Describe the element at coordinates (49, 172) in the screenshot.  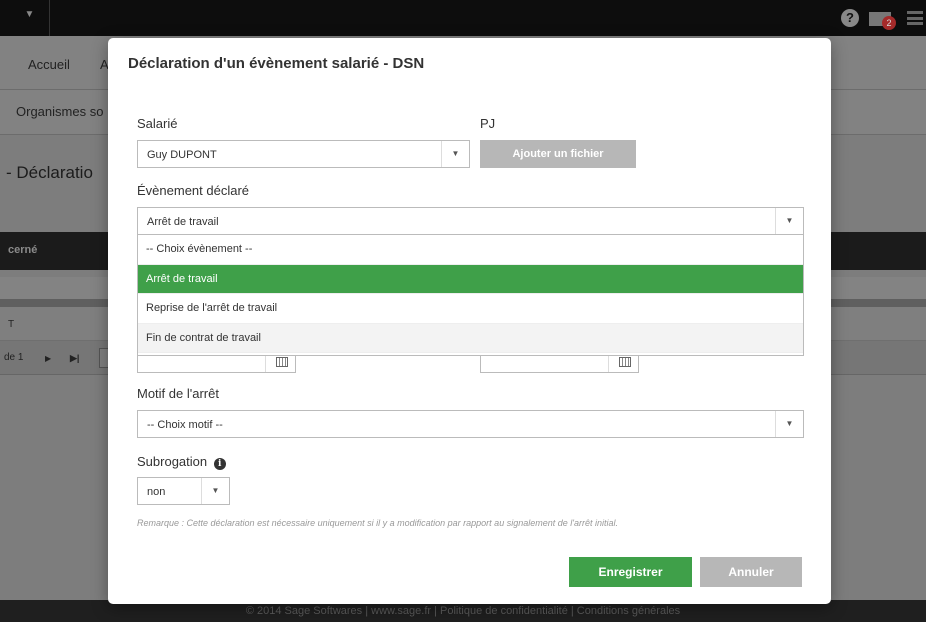
I see `page-title: - Déclaratio` at that location.